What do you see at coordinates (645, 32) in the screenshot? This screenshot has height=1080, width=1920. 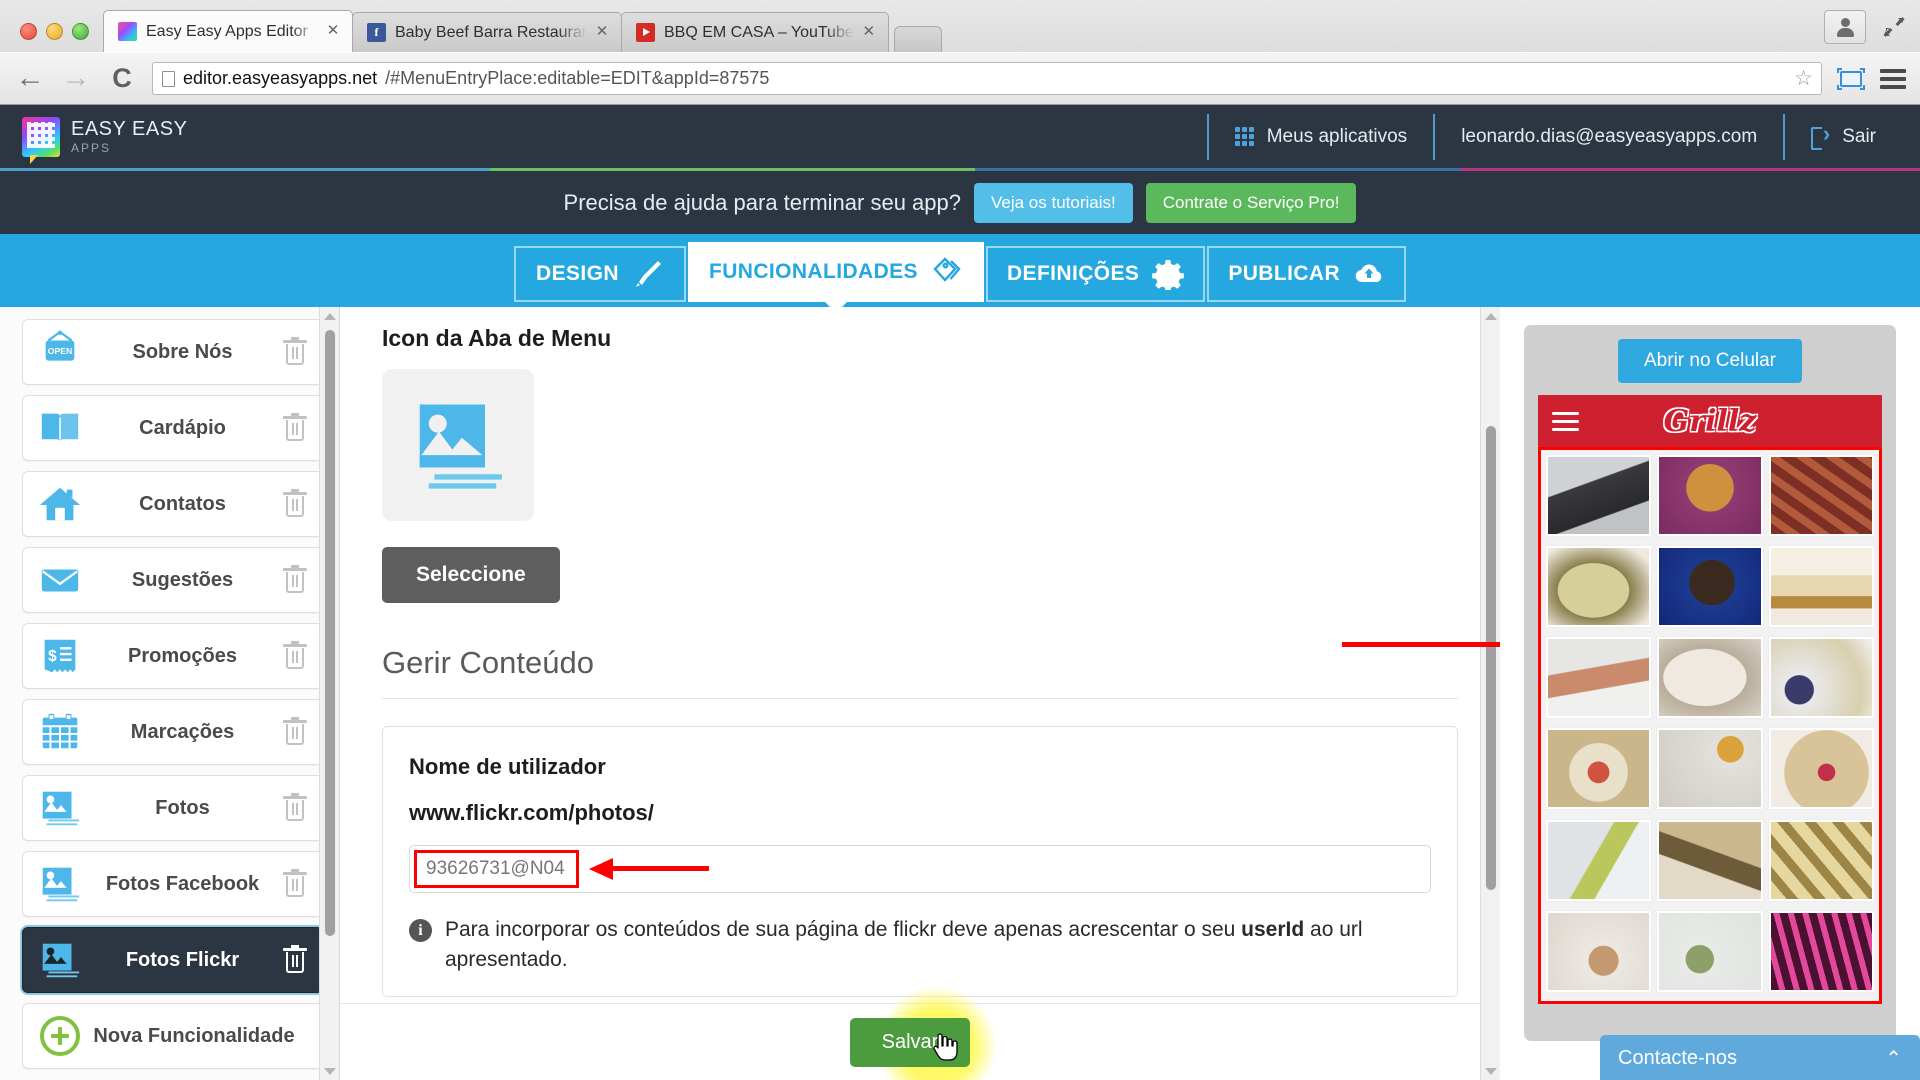 I see `youtube-icon` at bounding box center [645, 32].